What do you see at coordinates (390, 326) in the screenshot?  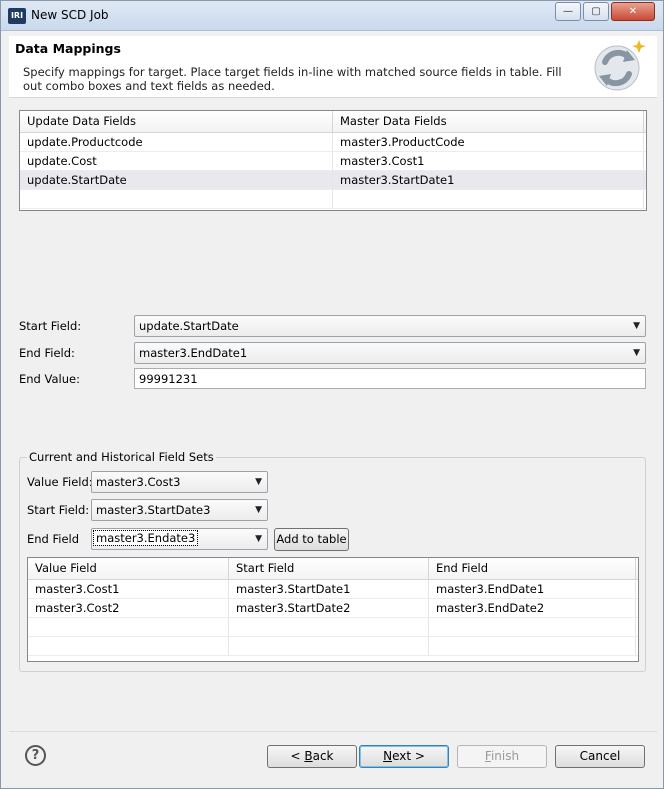 I see `start-field-combo: update.StartDate ▼` at bounding box center [390, 326].